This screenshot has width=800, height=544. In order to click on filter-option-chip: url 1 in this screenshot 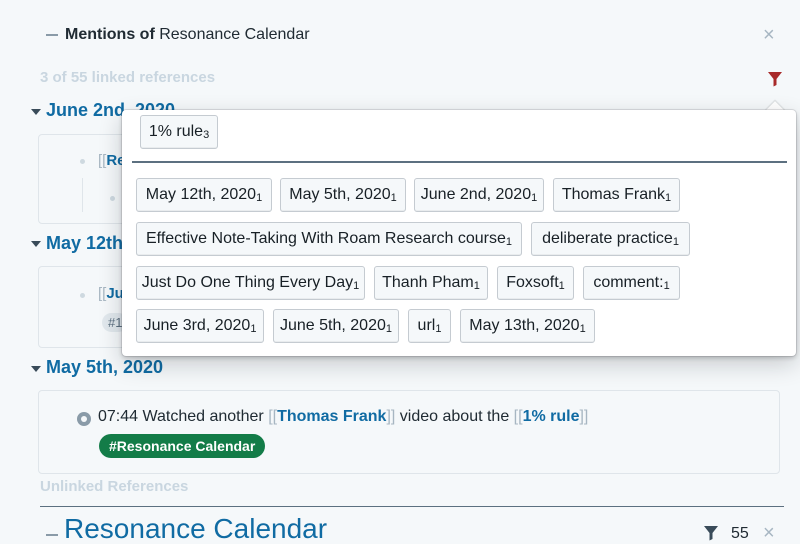, I will do `click(429, 326)`.